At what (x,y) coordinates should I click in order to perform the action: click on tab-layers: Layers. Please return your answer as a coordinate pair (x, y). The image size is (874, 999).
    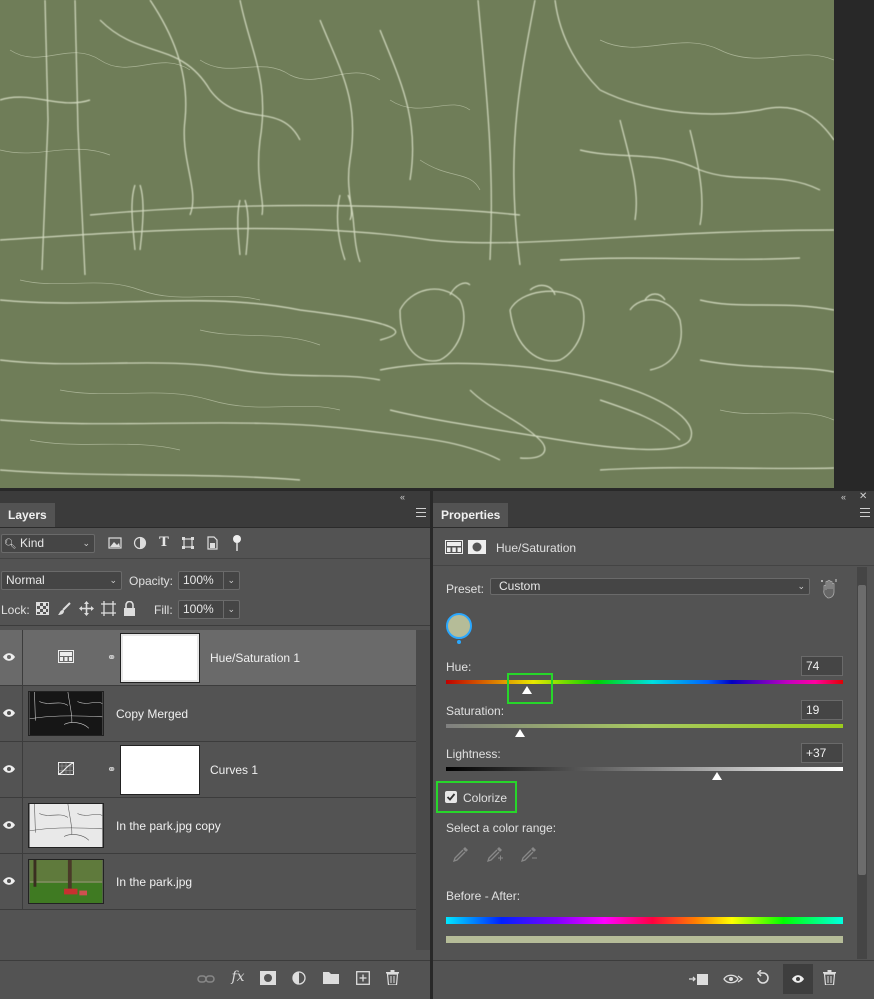
    Looking at the image, I should click on (27, 515).